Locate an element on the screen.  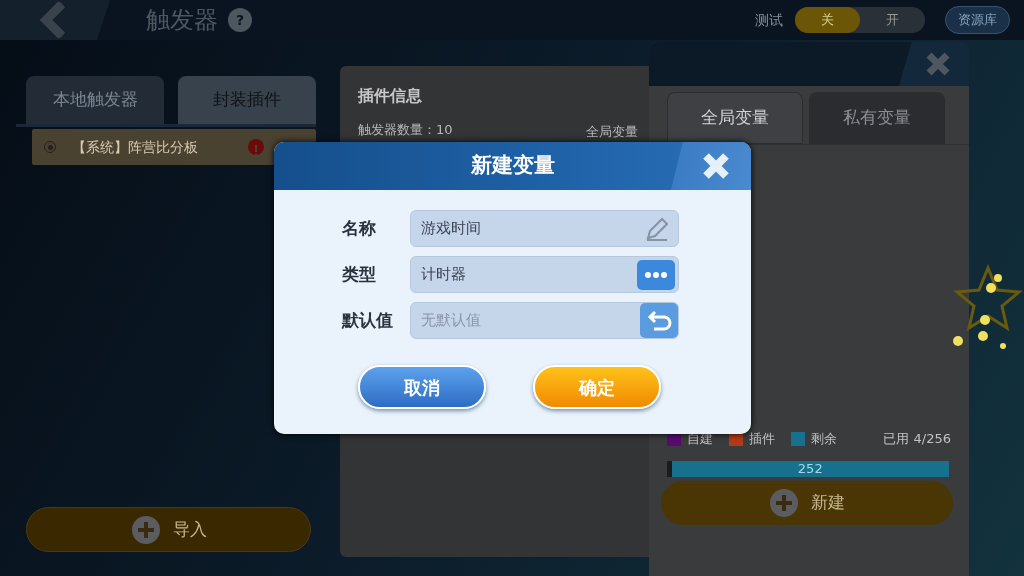
legend-label: 插件 is located at coordinates (762, 439).